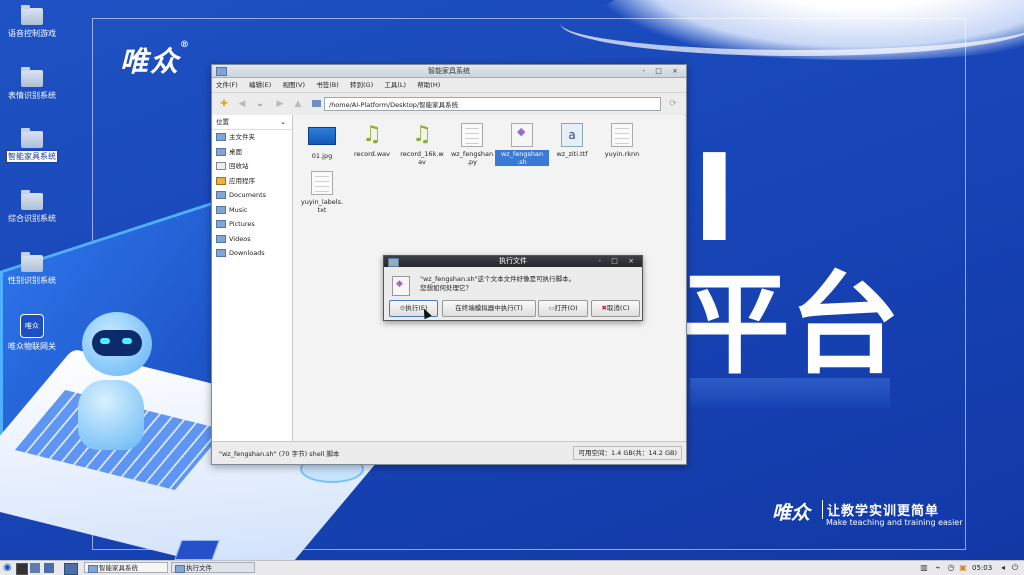 Image resolution: width=1024 pixels, height=575 pixels. Describe the element at coordinates (714, 199) in the screenshot. I see `wallpaper-big-text-1: I` at that location.